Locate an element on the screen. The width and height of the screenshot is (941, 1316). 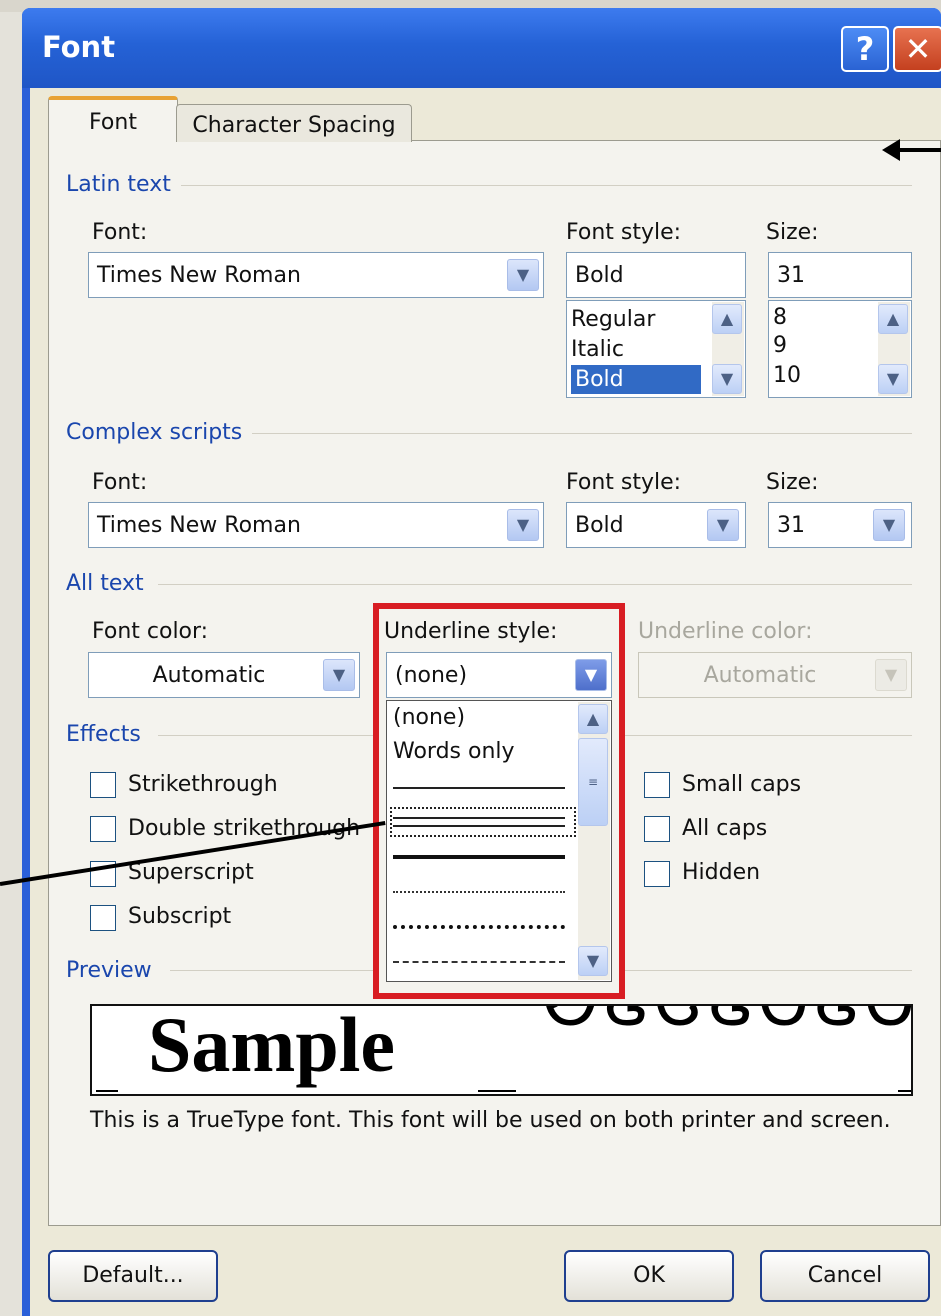
preview-sample-text: Sample is located at coordinates (272, 1046).